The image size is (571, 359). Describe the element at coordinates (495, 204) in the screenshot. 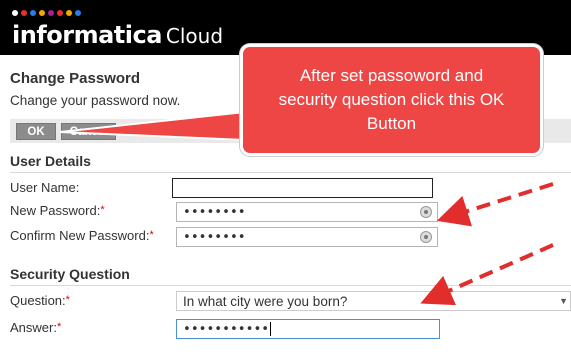

I see `arrow-to-passwords` at that location.